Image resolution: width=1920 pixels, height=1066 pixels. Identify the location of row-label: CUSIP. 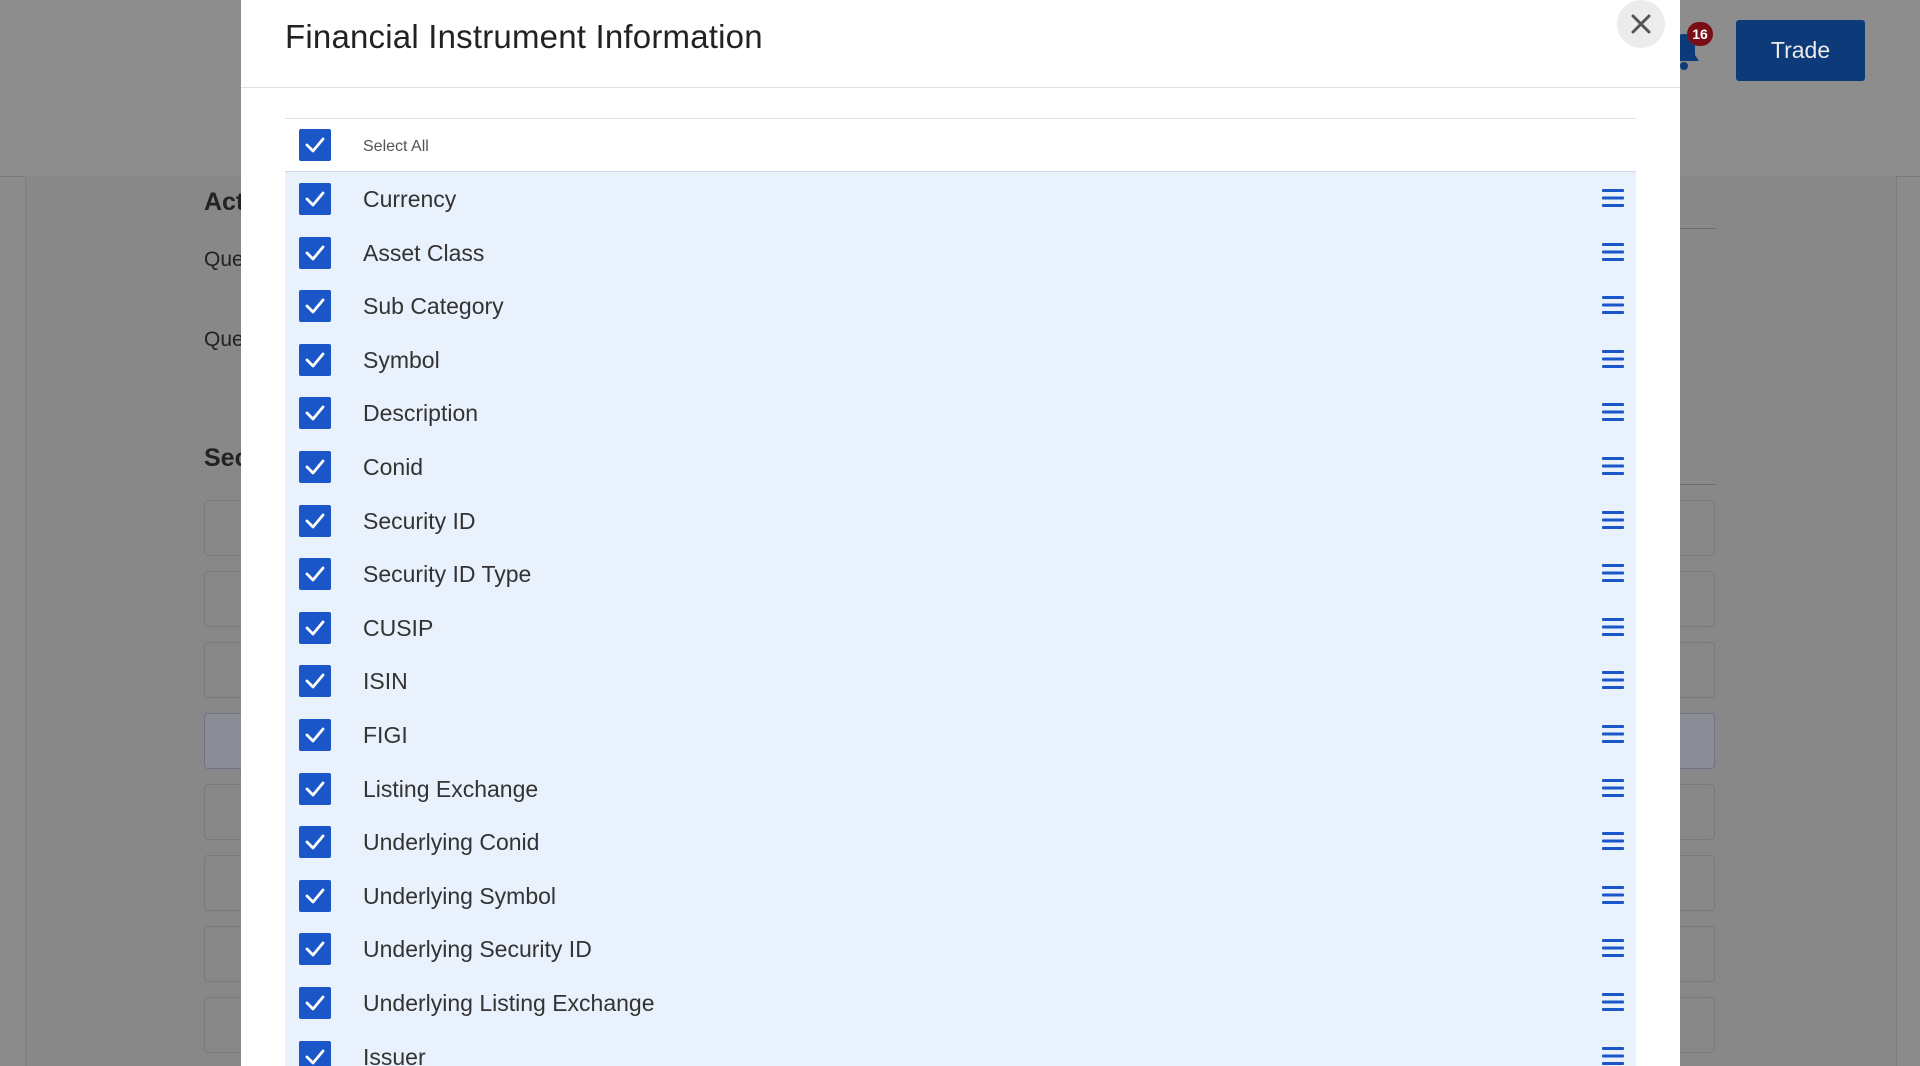
(398, 627).